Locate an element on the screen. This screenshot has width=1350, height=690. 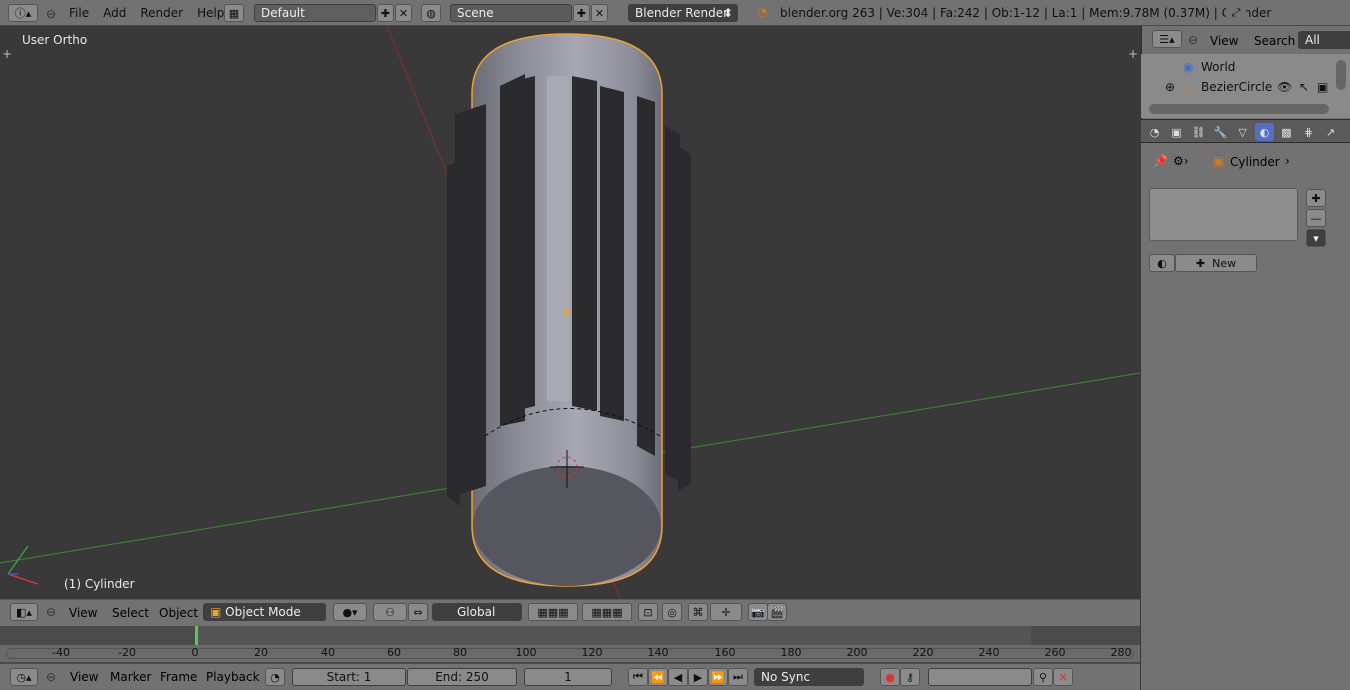
menu-object: Object is located at coordinates (178, 613).